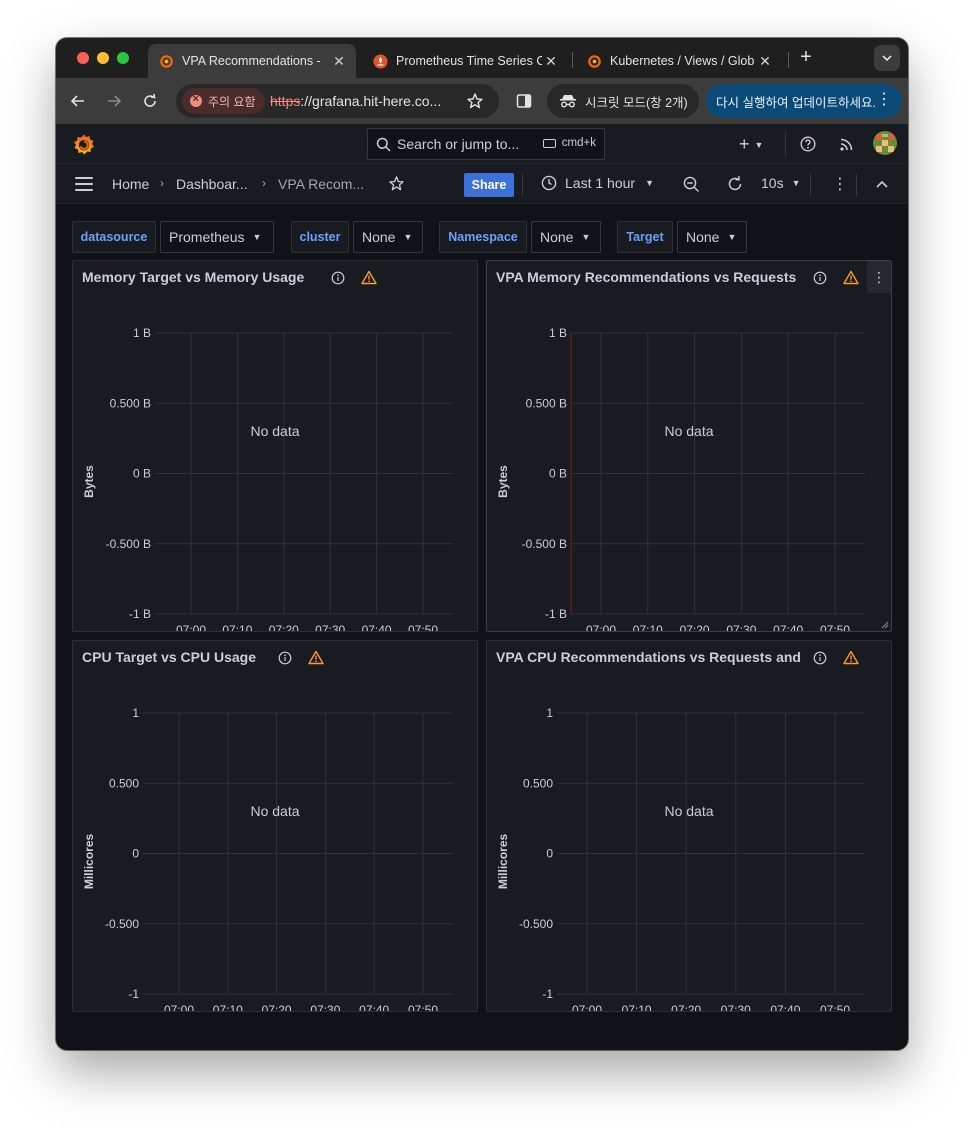 This screenshot has width=964, height=1124. Describe the element at coordinates (423, 1007) in the screenshot. I see `x-tick-label: 07:50` at that location.